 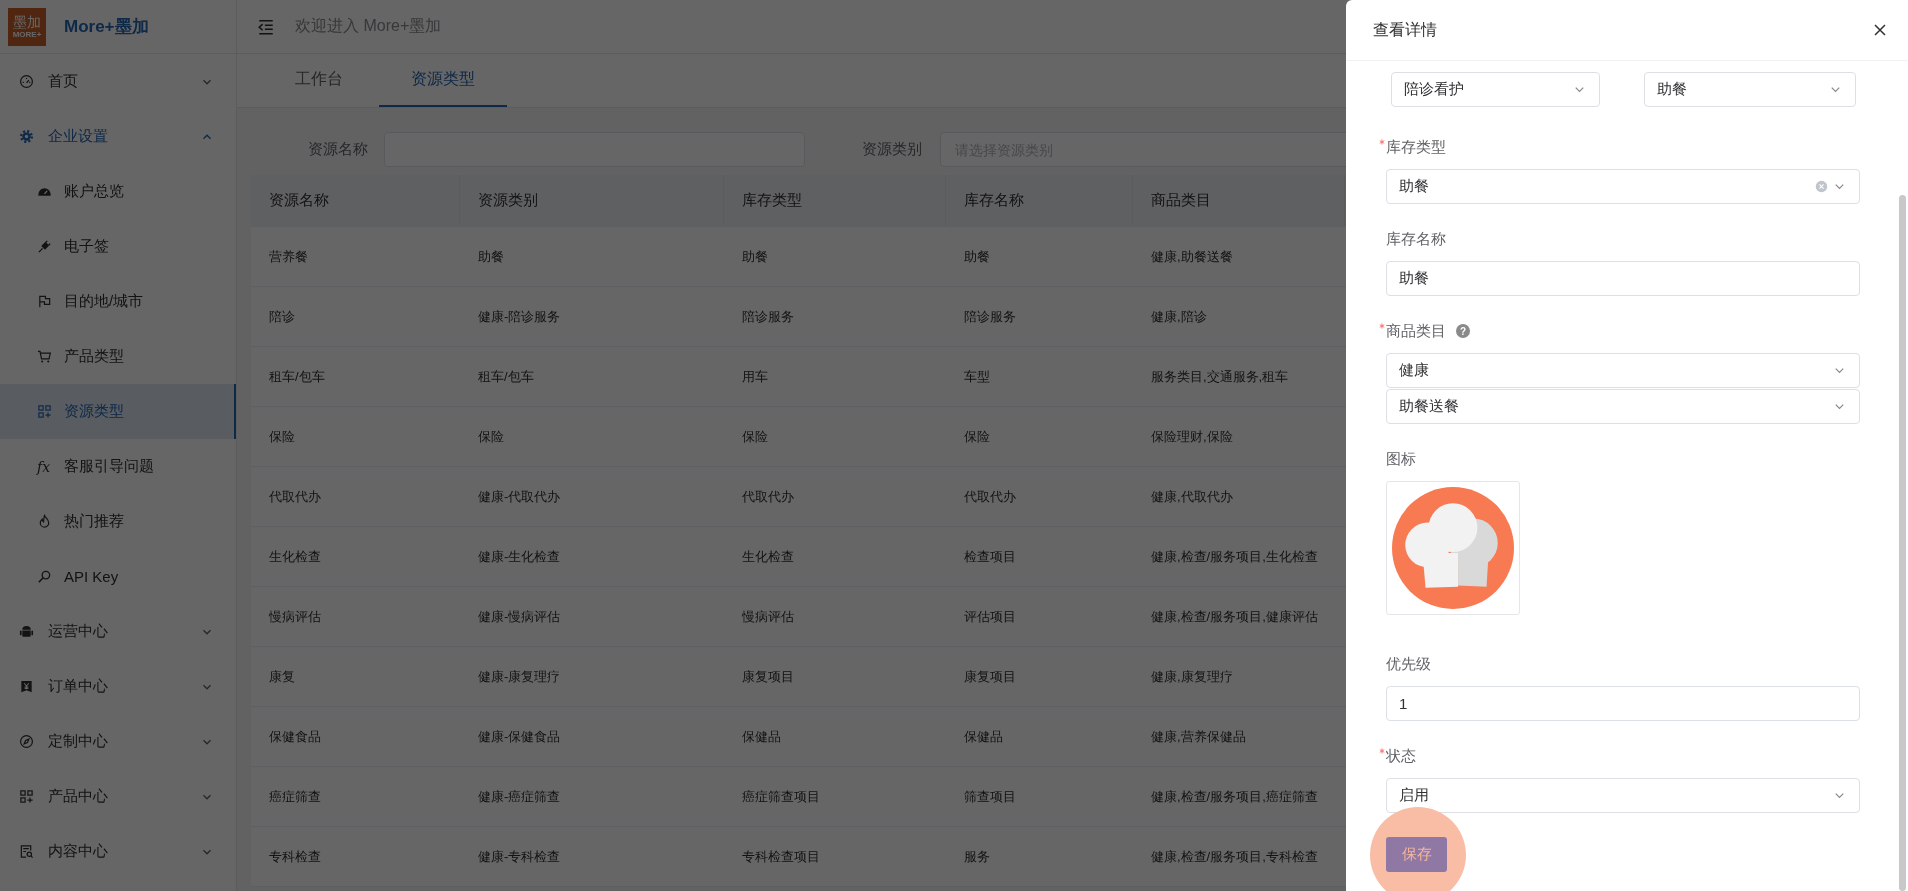 What do you see at coordinates (118, 246) in the screenshot?
I see `sidebar-subitem: 电子签` at bounding box center [118, 246].